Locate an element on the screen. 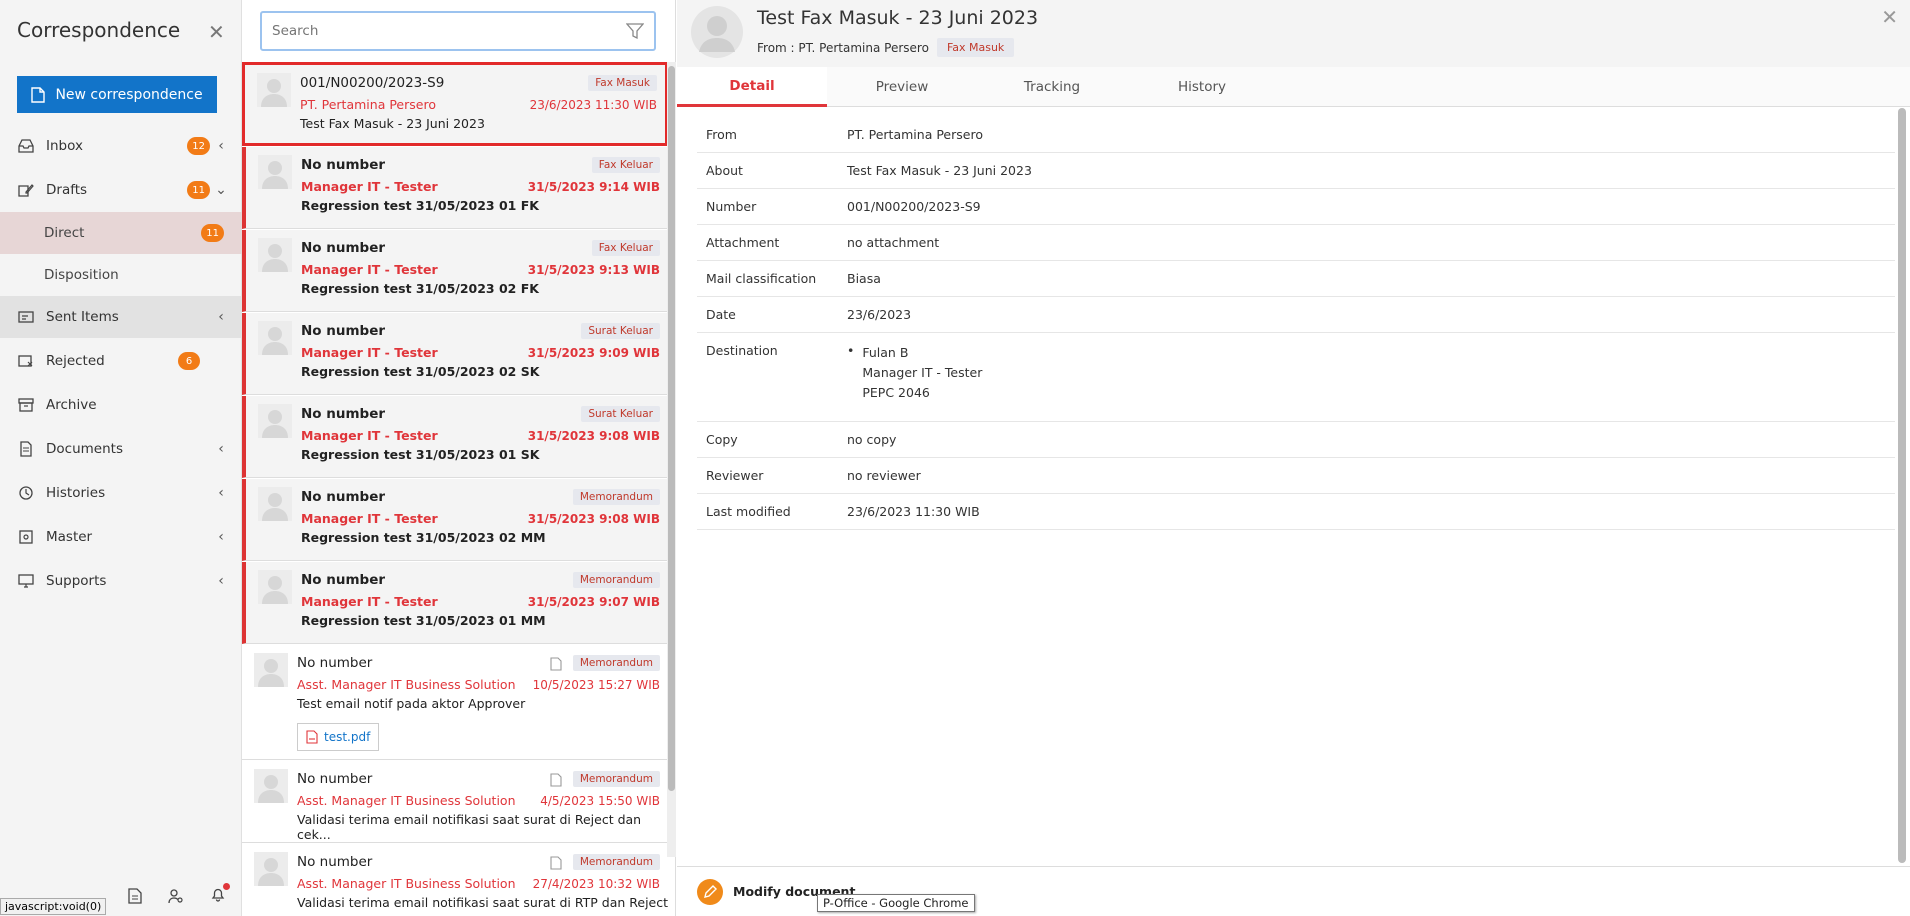 Image resolution: width=1910 pixels, height=916 pixels. list-scrollbar is located at coordinates (671, 459).